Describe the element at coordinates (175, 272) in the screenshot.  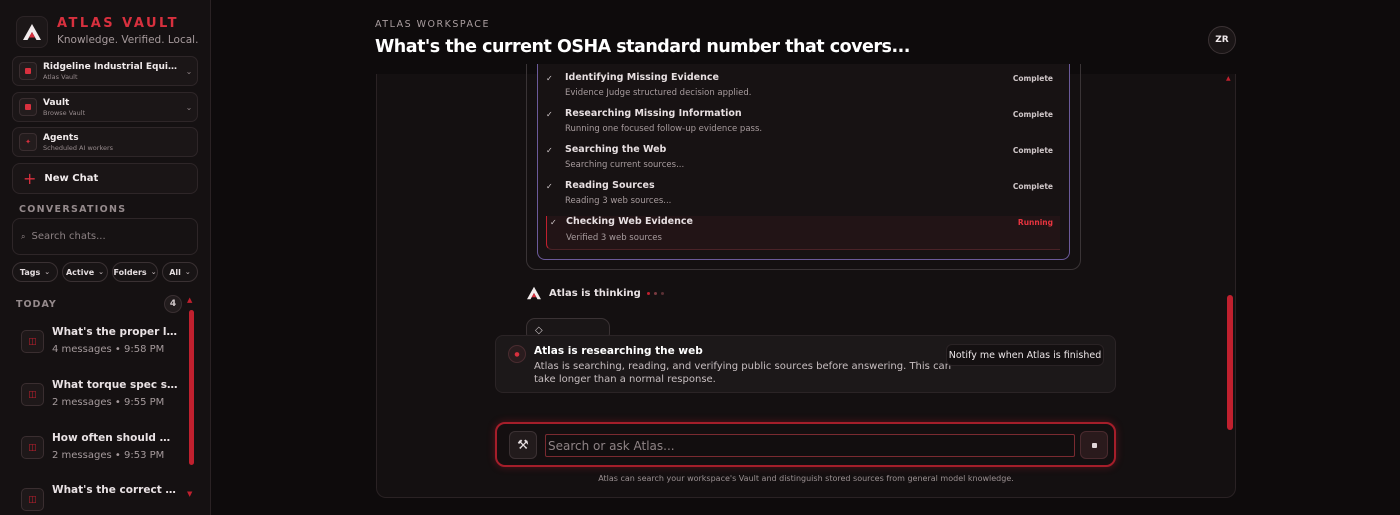
I see `filter-all-label: All` at that location.